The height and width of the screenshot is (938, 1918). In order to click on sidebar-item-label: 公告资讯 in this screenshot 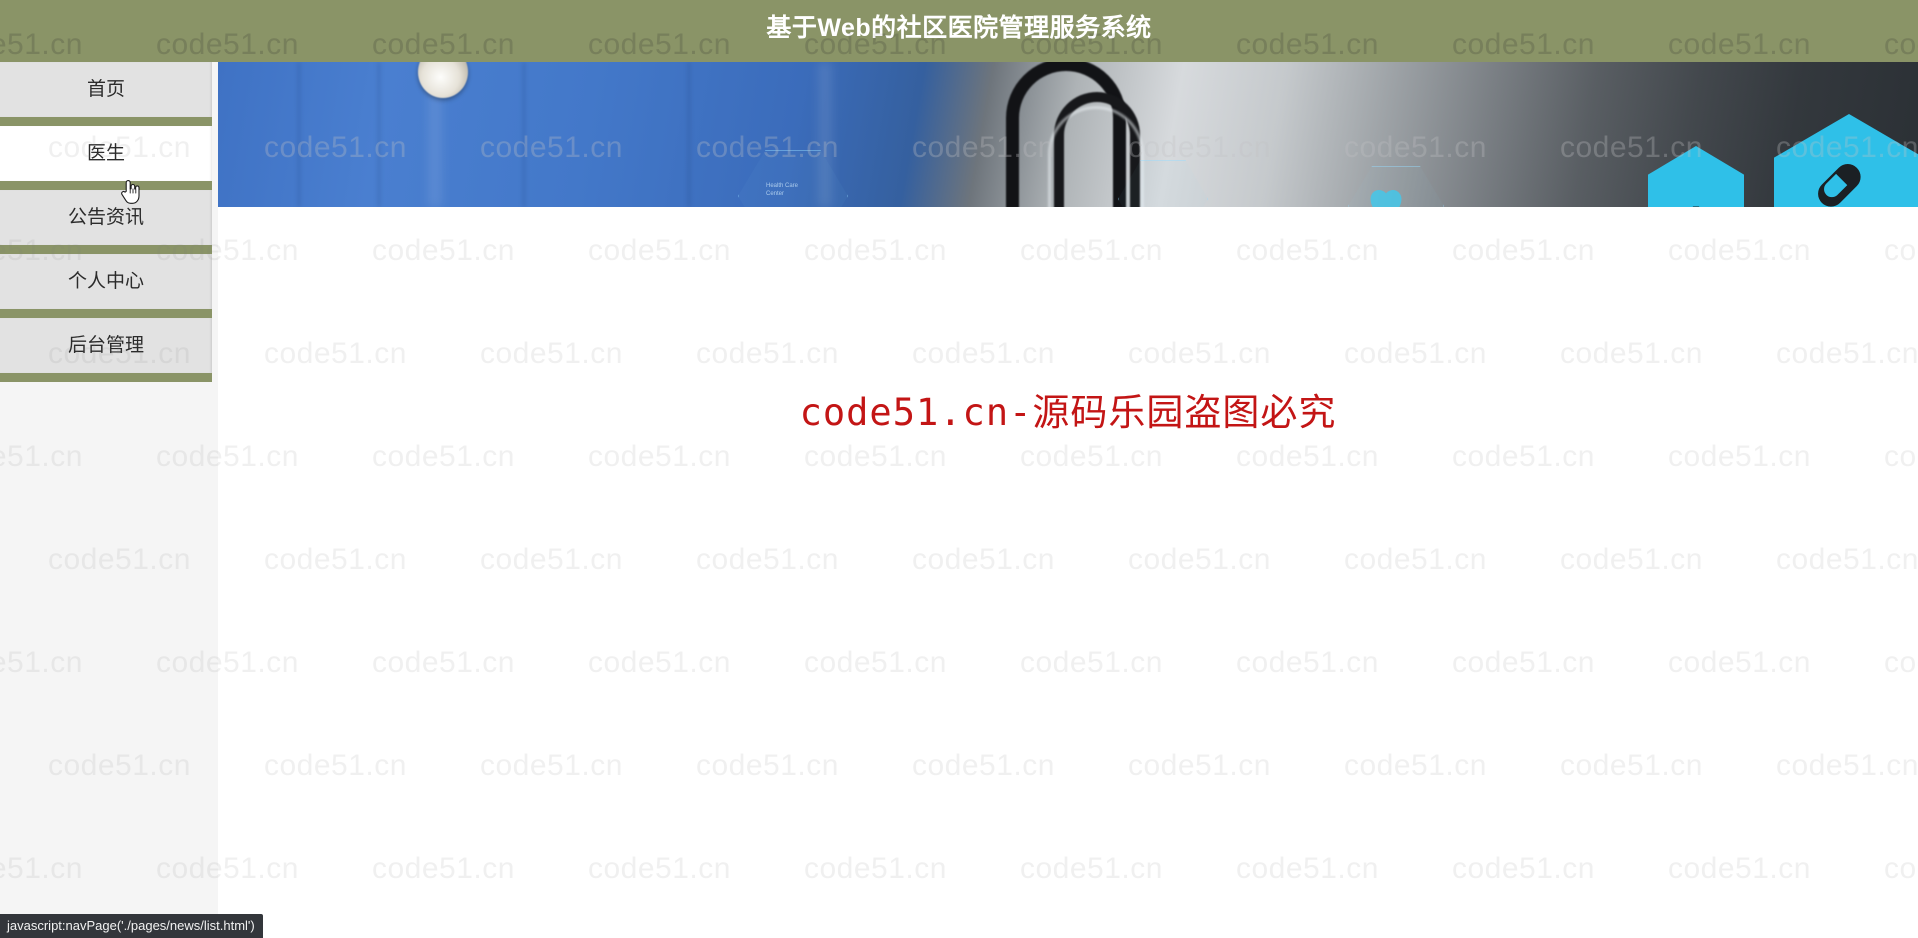, I will do `click(105, 217)`.